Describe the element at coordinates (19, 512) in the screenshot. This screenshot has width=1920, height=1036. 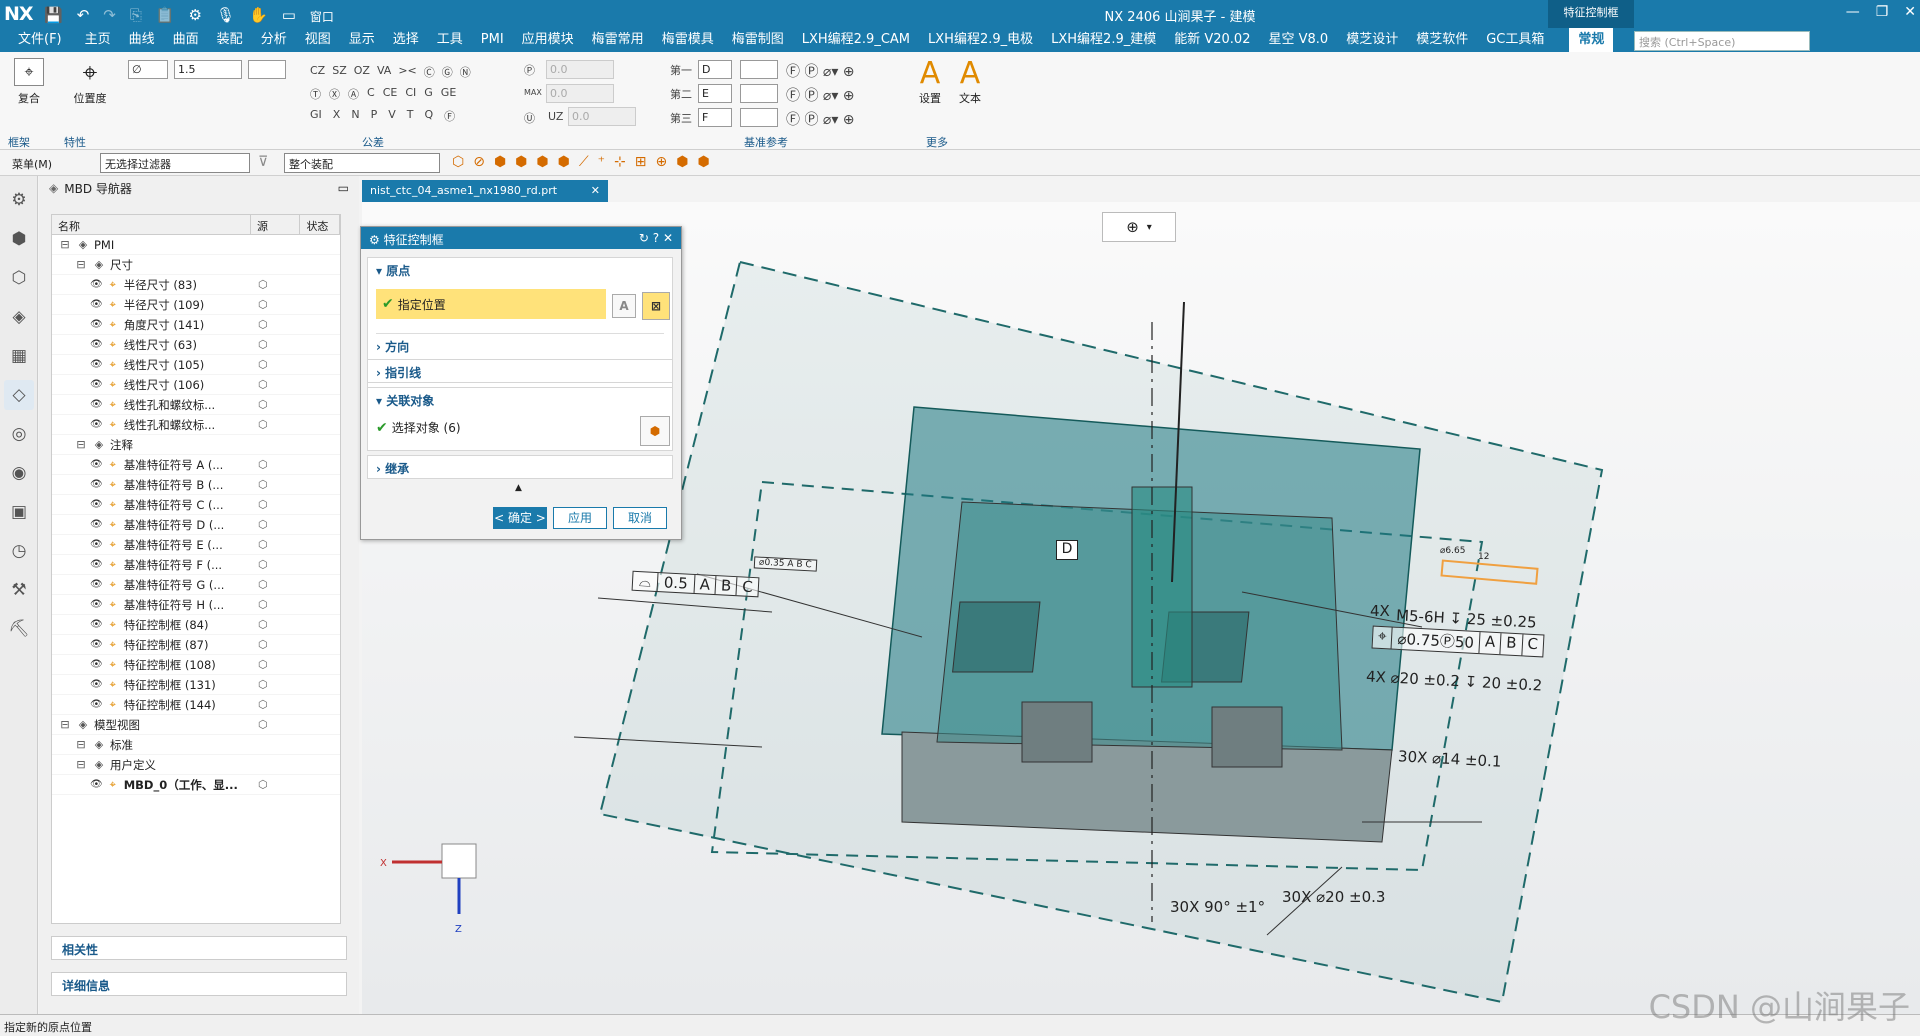
I see `palette-icon: ▣` at that location.